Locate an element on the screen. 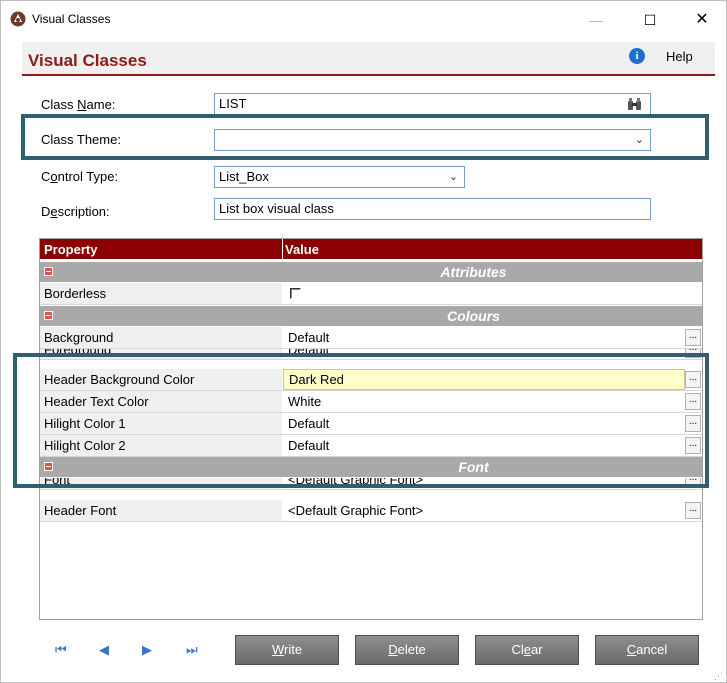 The height and width of the screenshot is (683, 727). app-logo-icon is located at coordinates (18, 19).